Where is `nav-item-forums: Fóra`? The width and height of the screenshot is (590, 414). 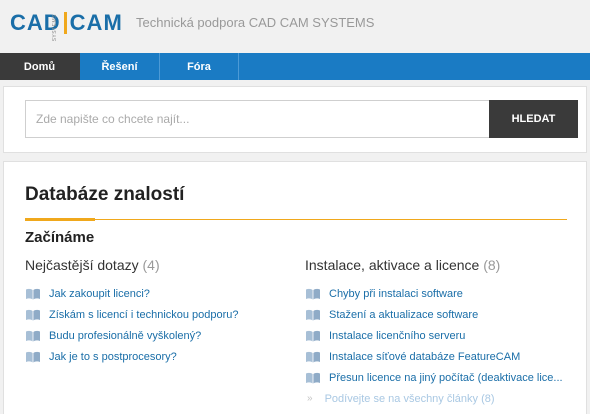 nav-item-forums: Fóra is located at coordinates (199, 66).